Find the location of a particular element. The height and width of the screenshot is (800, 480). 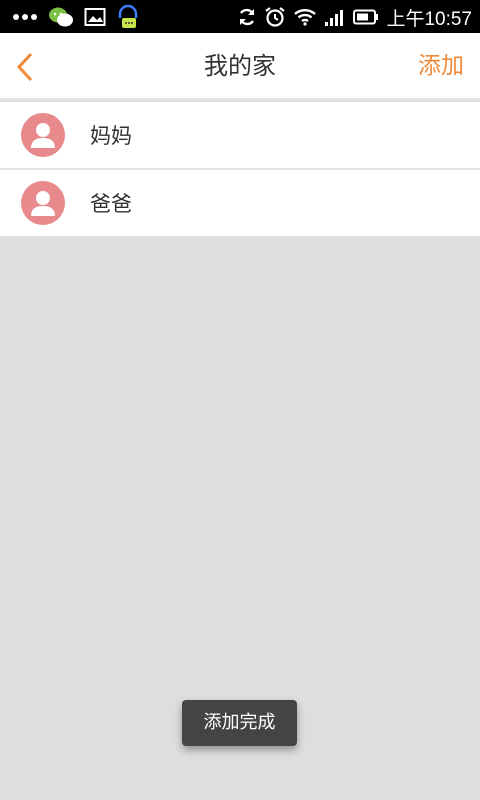

add-button: 添加 is located at coordinates (441, 66).